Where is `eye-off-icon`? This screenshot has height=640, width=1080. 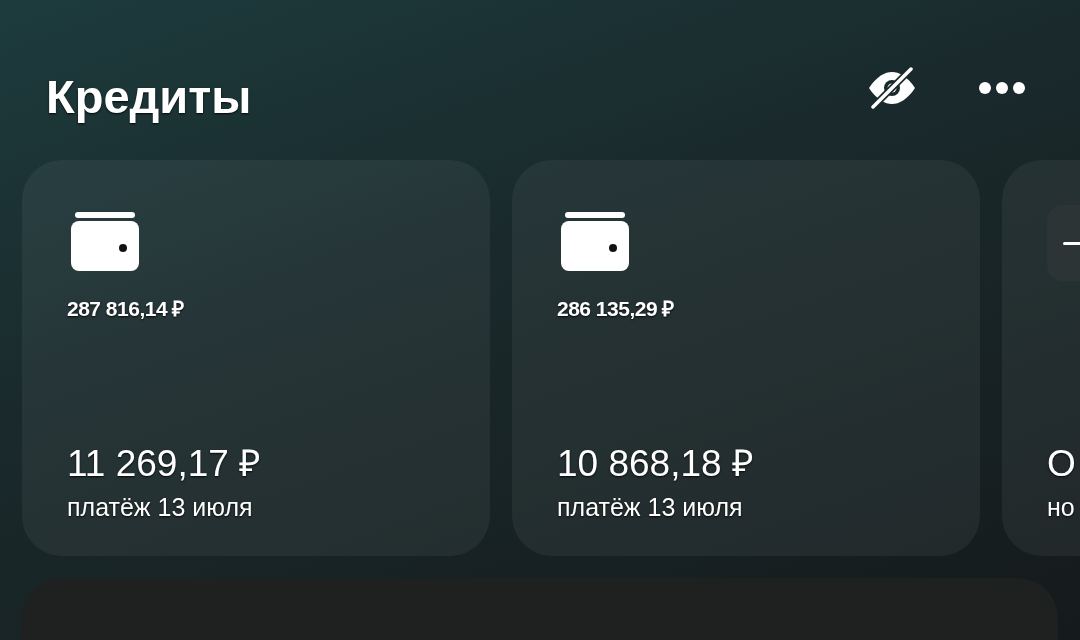 eye-off-icon is located at coordinates (892, 88).